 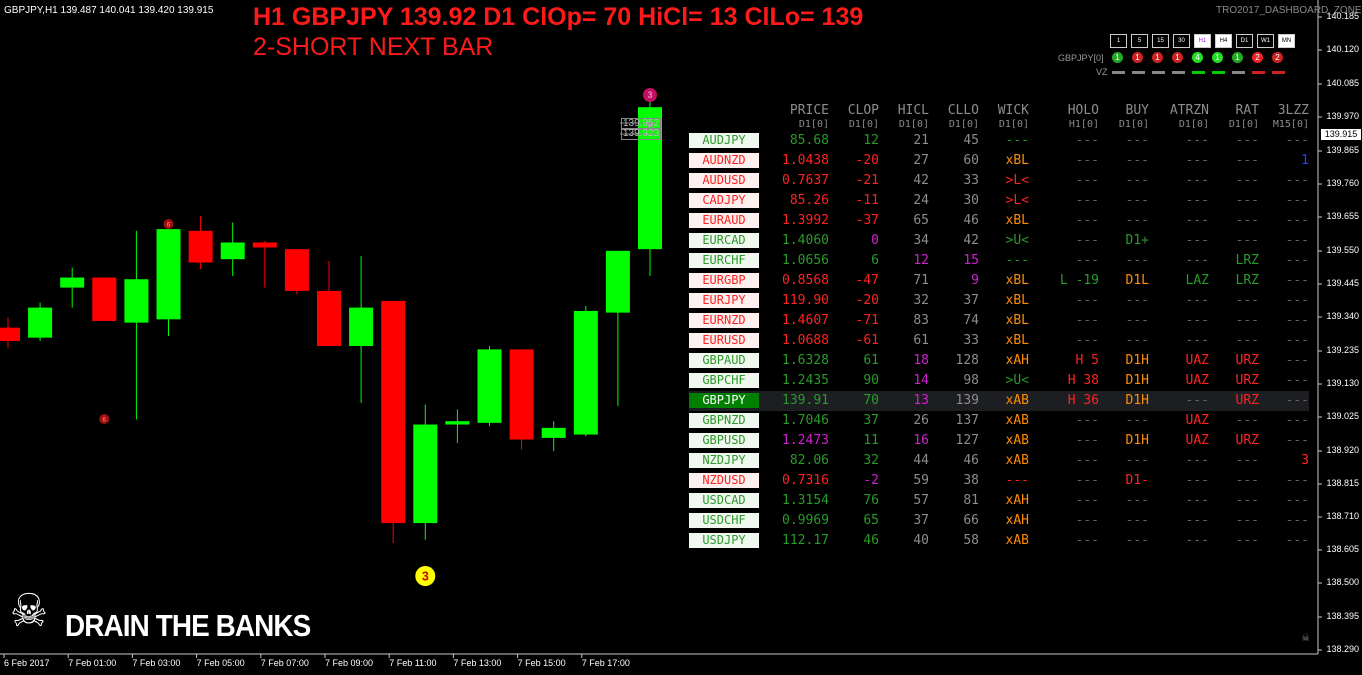 I want to click on symbol-button: EURAUD, so click(x=724, y=220).